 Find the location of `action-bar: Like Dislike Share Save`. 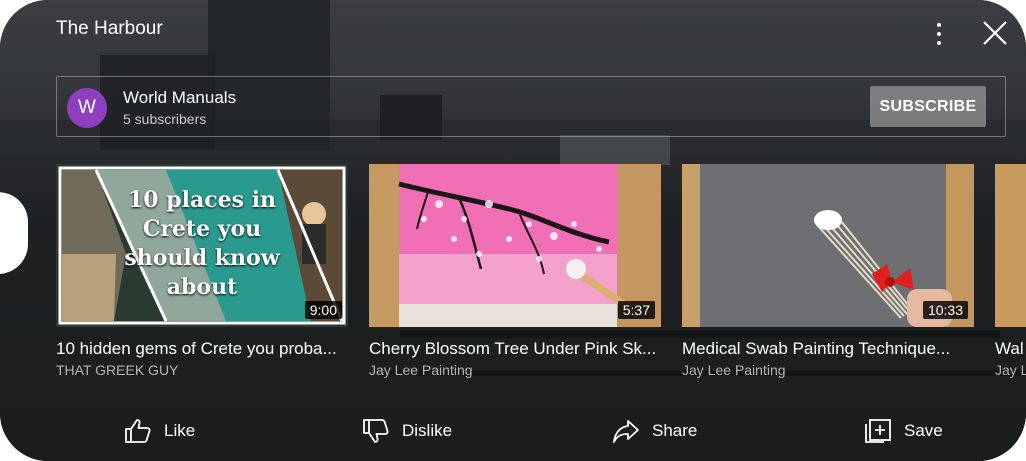

action-bar: Like Dislike Share Save is located at coordinates (513, 431).